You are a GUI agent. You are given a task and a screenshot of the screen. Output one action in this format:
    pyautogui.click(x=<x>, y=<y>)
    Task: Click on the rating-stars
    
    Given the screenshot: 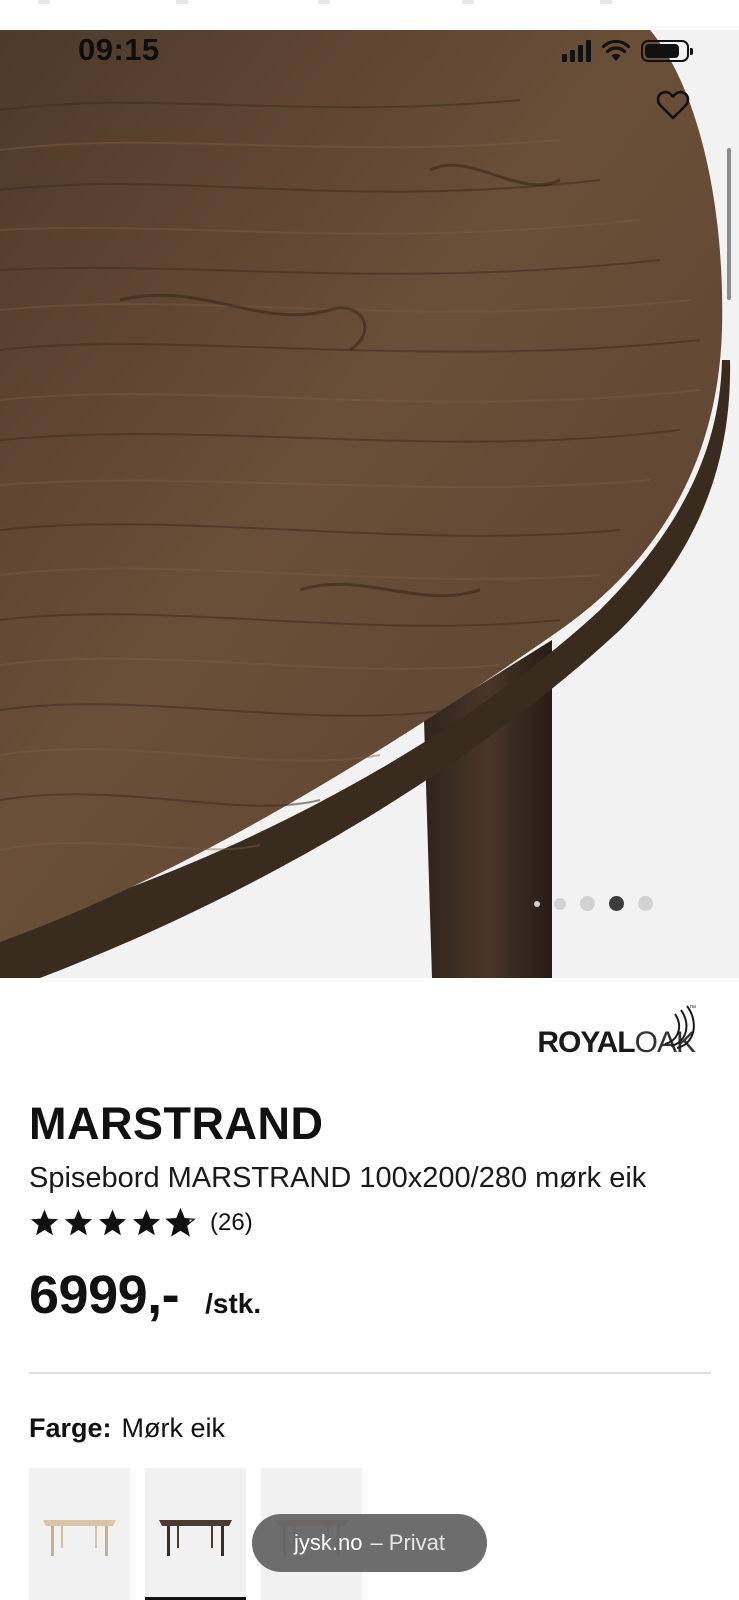 What is the action you would take?
    pyautogui.click(x=112, y=1223)
    